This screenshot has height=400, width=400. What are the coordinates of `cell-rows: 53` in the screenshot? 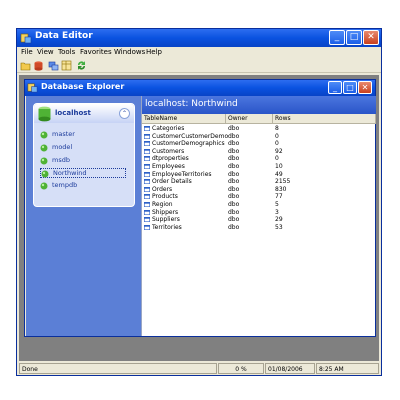 It's located at (279, 227).